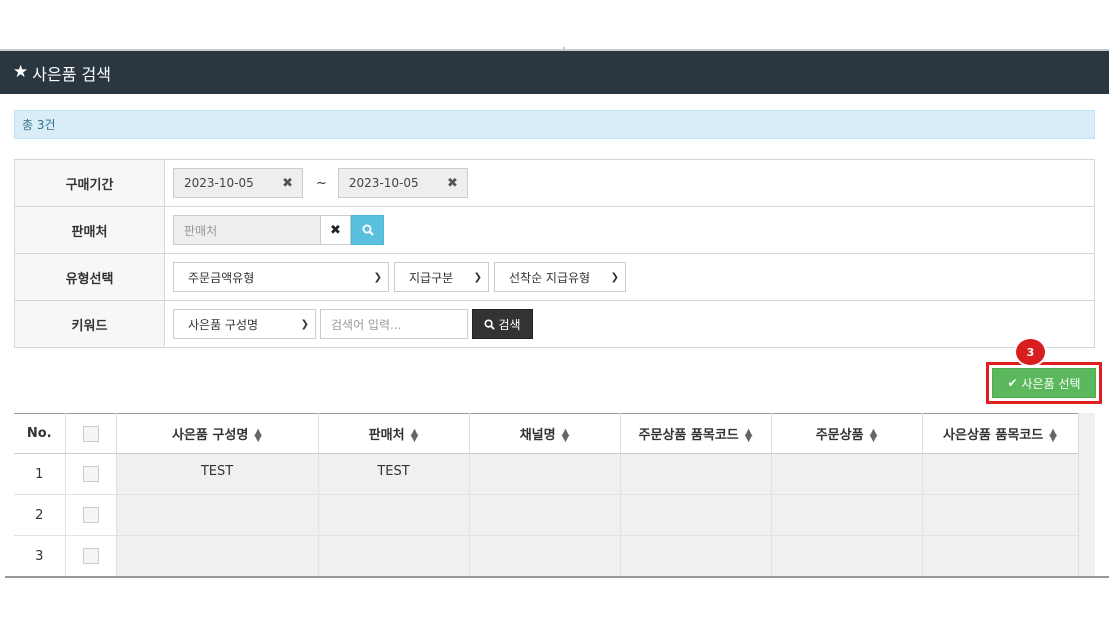 This screenshot has height=643, width=1109. What do you see at coordinates (554, 72) in the screenshot?
I see `page-header: ★ 사은품 검색` at bounding box center [554, 72].